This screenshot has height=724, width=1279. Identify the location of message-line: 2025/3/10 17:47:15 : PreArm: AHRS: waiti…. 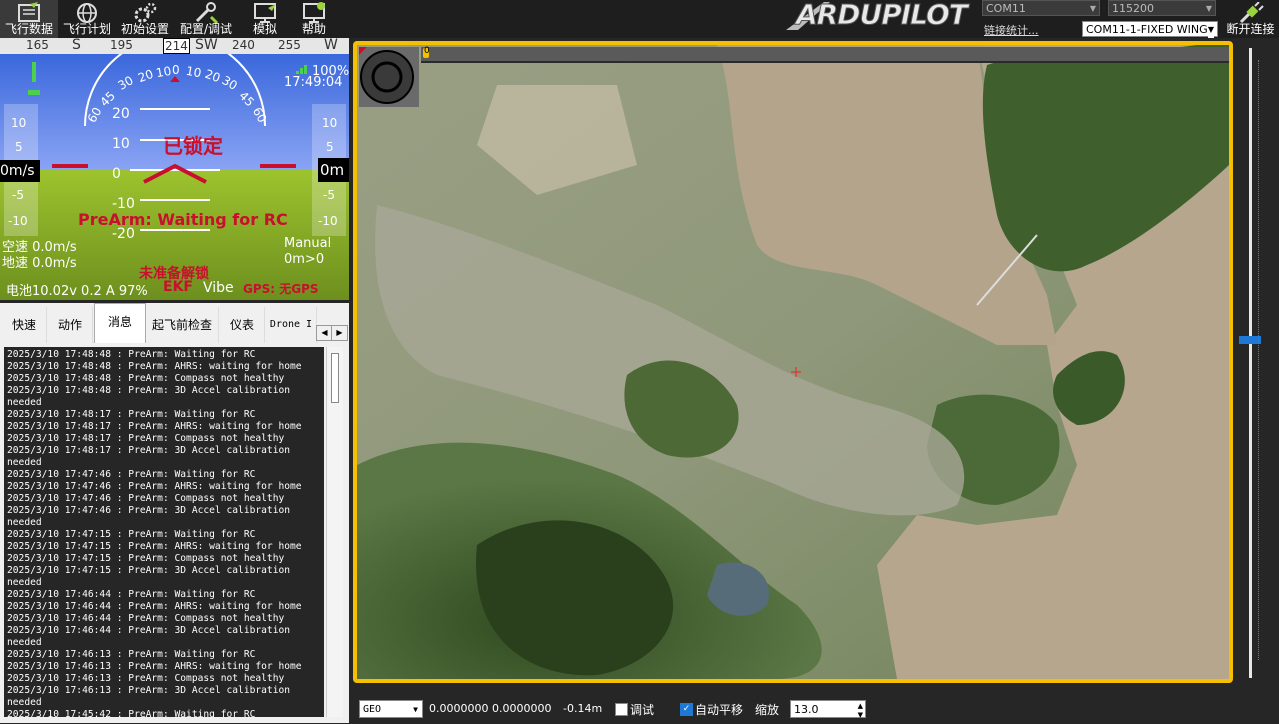
(154, 546).